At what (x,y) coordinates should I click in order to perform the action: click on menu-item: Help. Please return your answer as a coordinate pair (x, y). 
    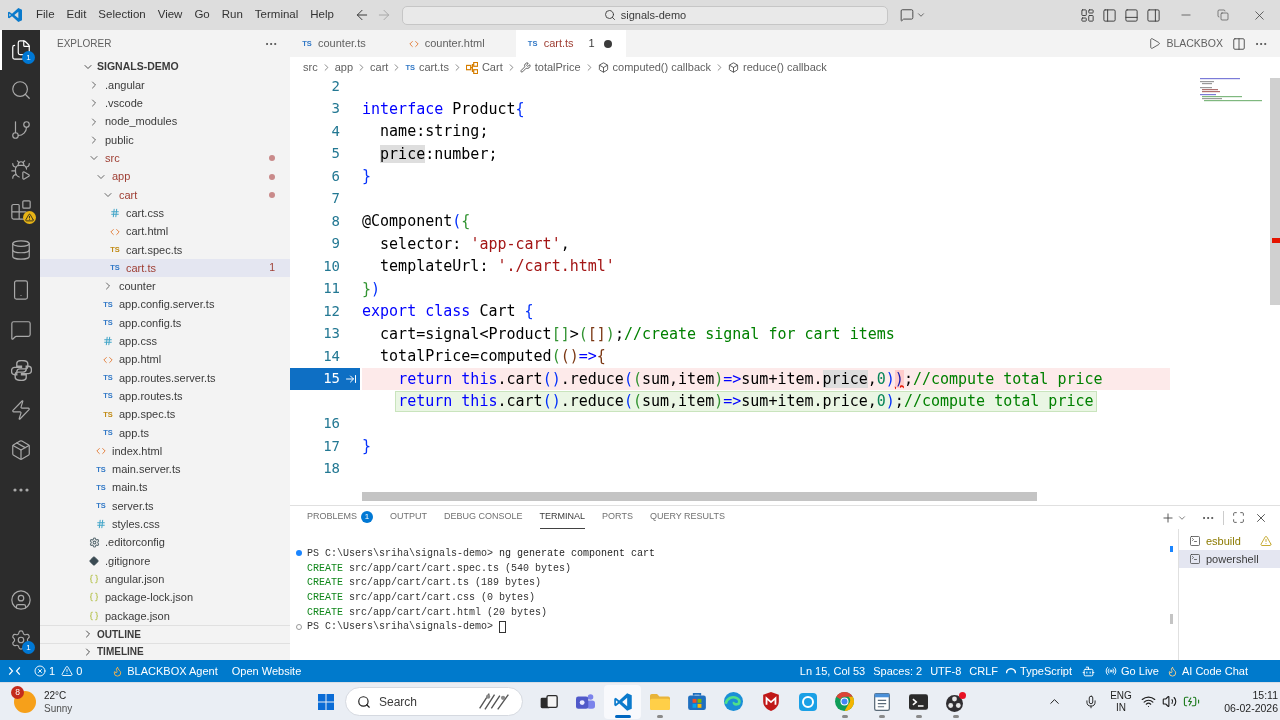
    Looking at the image, I should click on (322, 15).